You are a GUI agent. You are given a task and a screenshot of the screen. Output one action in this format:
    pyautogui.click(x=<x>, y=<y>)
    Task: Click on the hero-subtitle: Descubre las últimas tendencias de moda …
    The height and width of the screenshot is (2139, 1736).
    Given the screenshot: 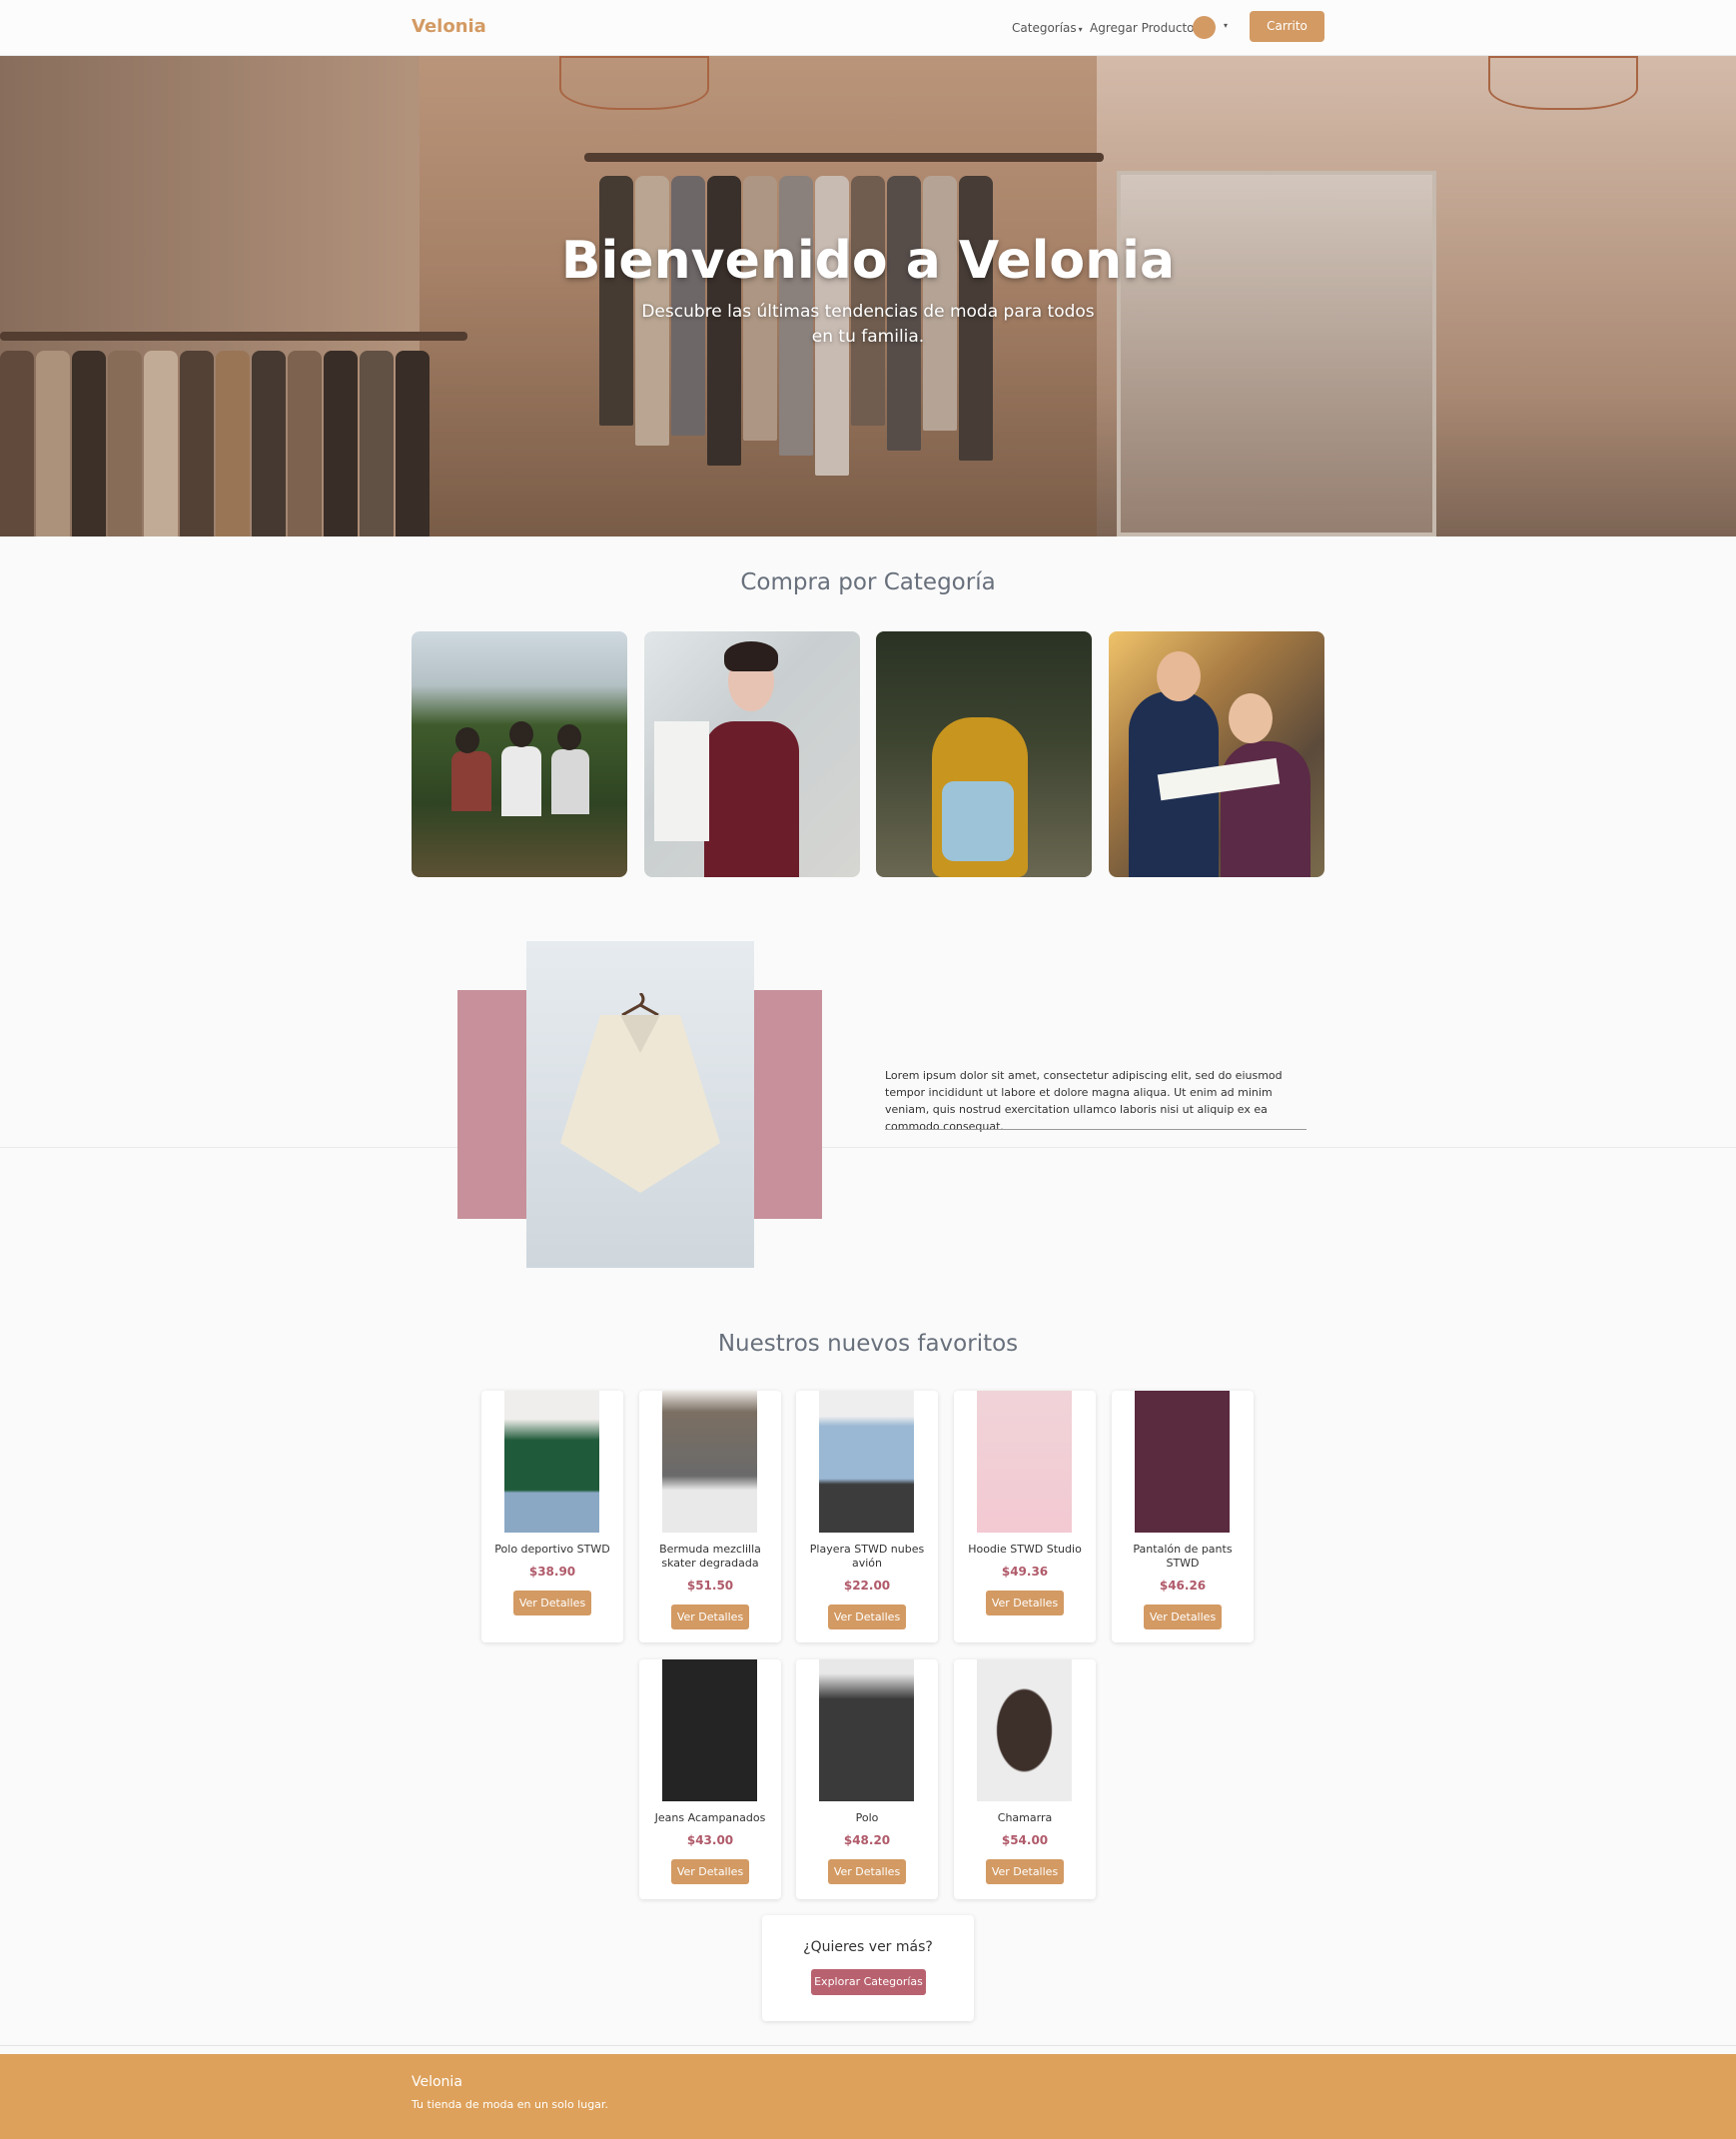 What is the action you would take?
    pyautogui.click(x=868, y=324)
    